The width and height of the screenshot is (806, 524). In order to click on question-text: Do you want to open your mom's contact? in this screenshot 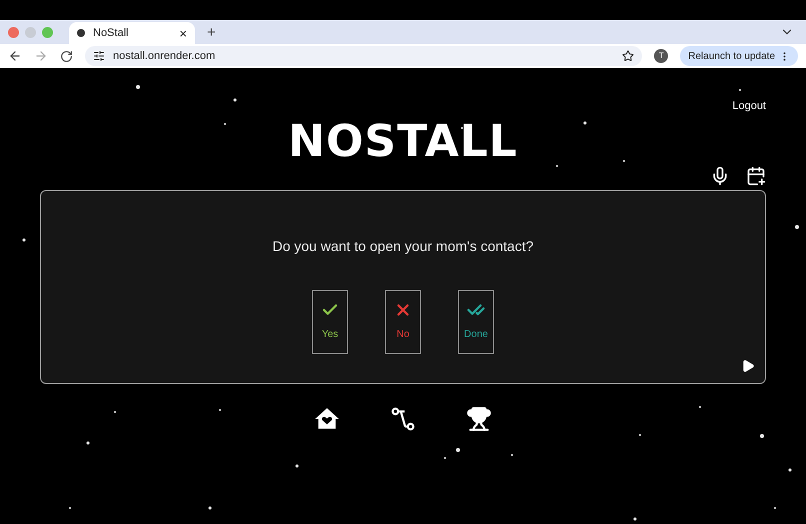, I will do `click(403, 246)`.